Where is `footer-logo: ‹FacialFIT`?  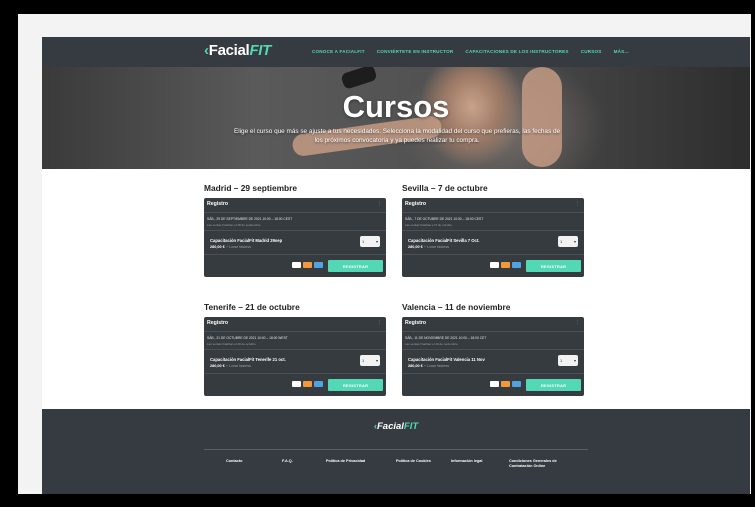
footer-logo: ‹FacialFIT is located at coordinates (396, 426).